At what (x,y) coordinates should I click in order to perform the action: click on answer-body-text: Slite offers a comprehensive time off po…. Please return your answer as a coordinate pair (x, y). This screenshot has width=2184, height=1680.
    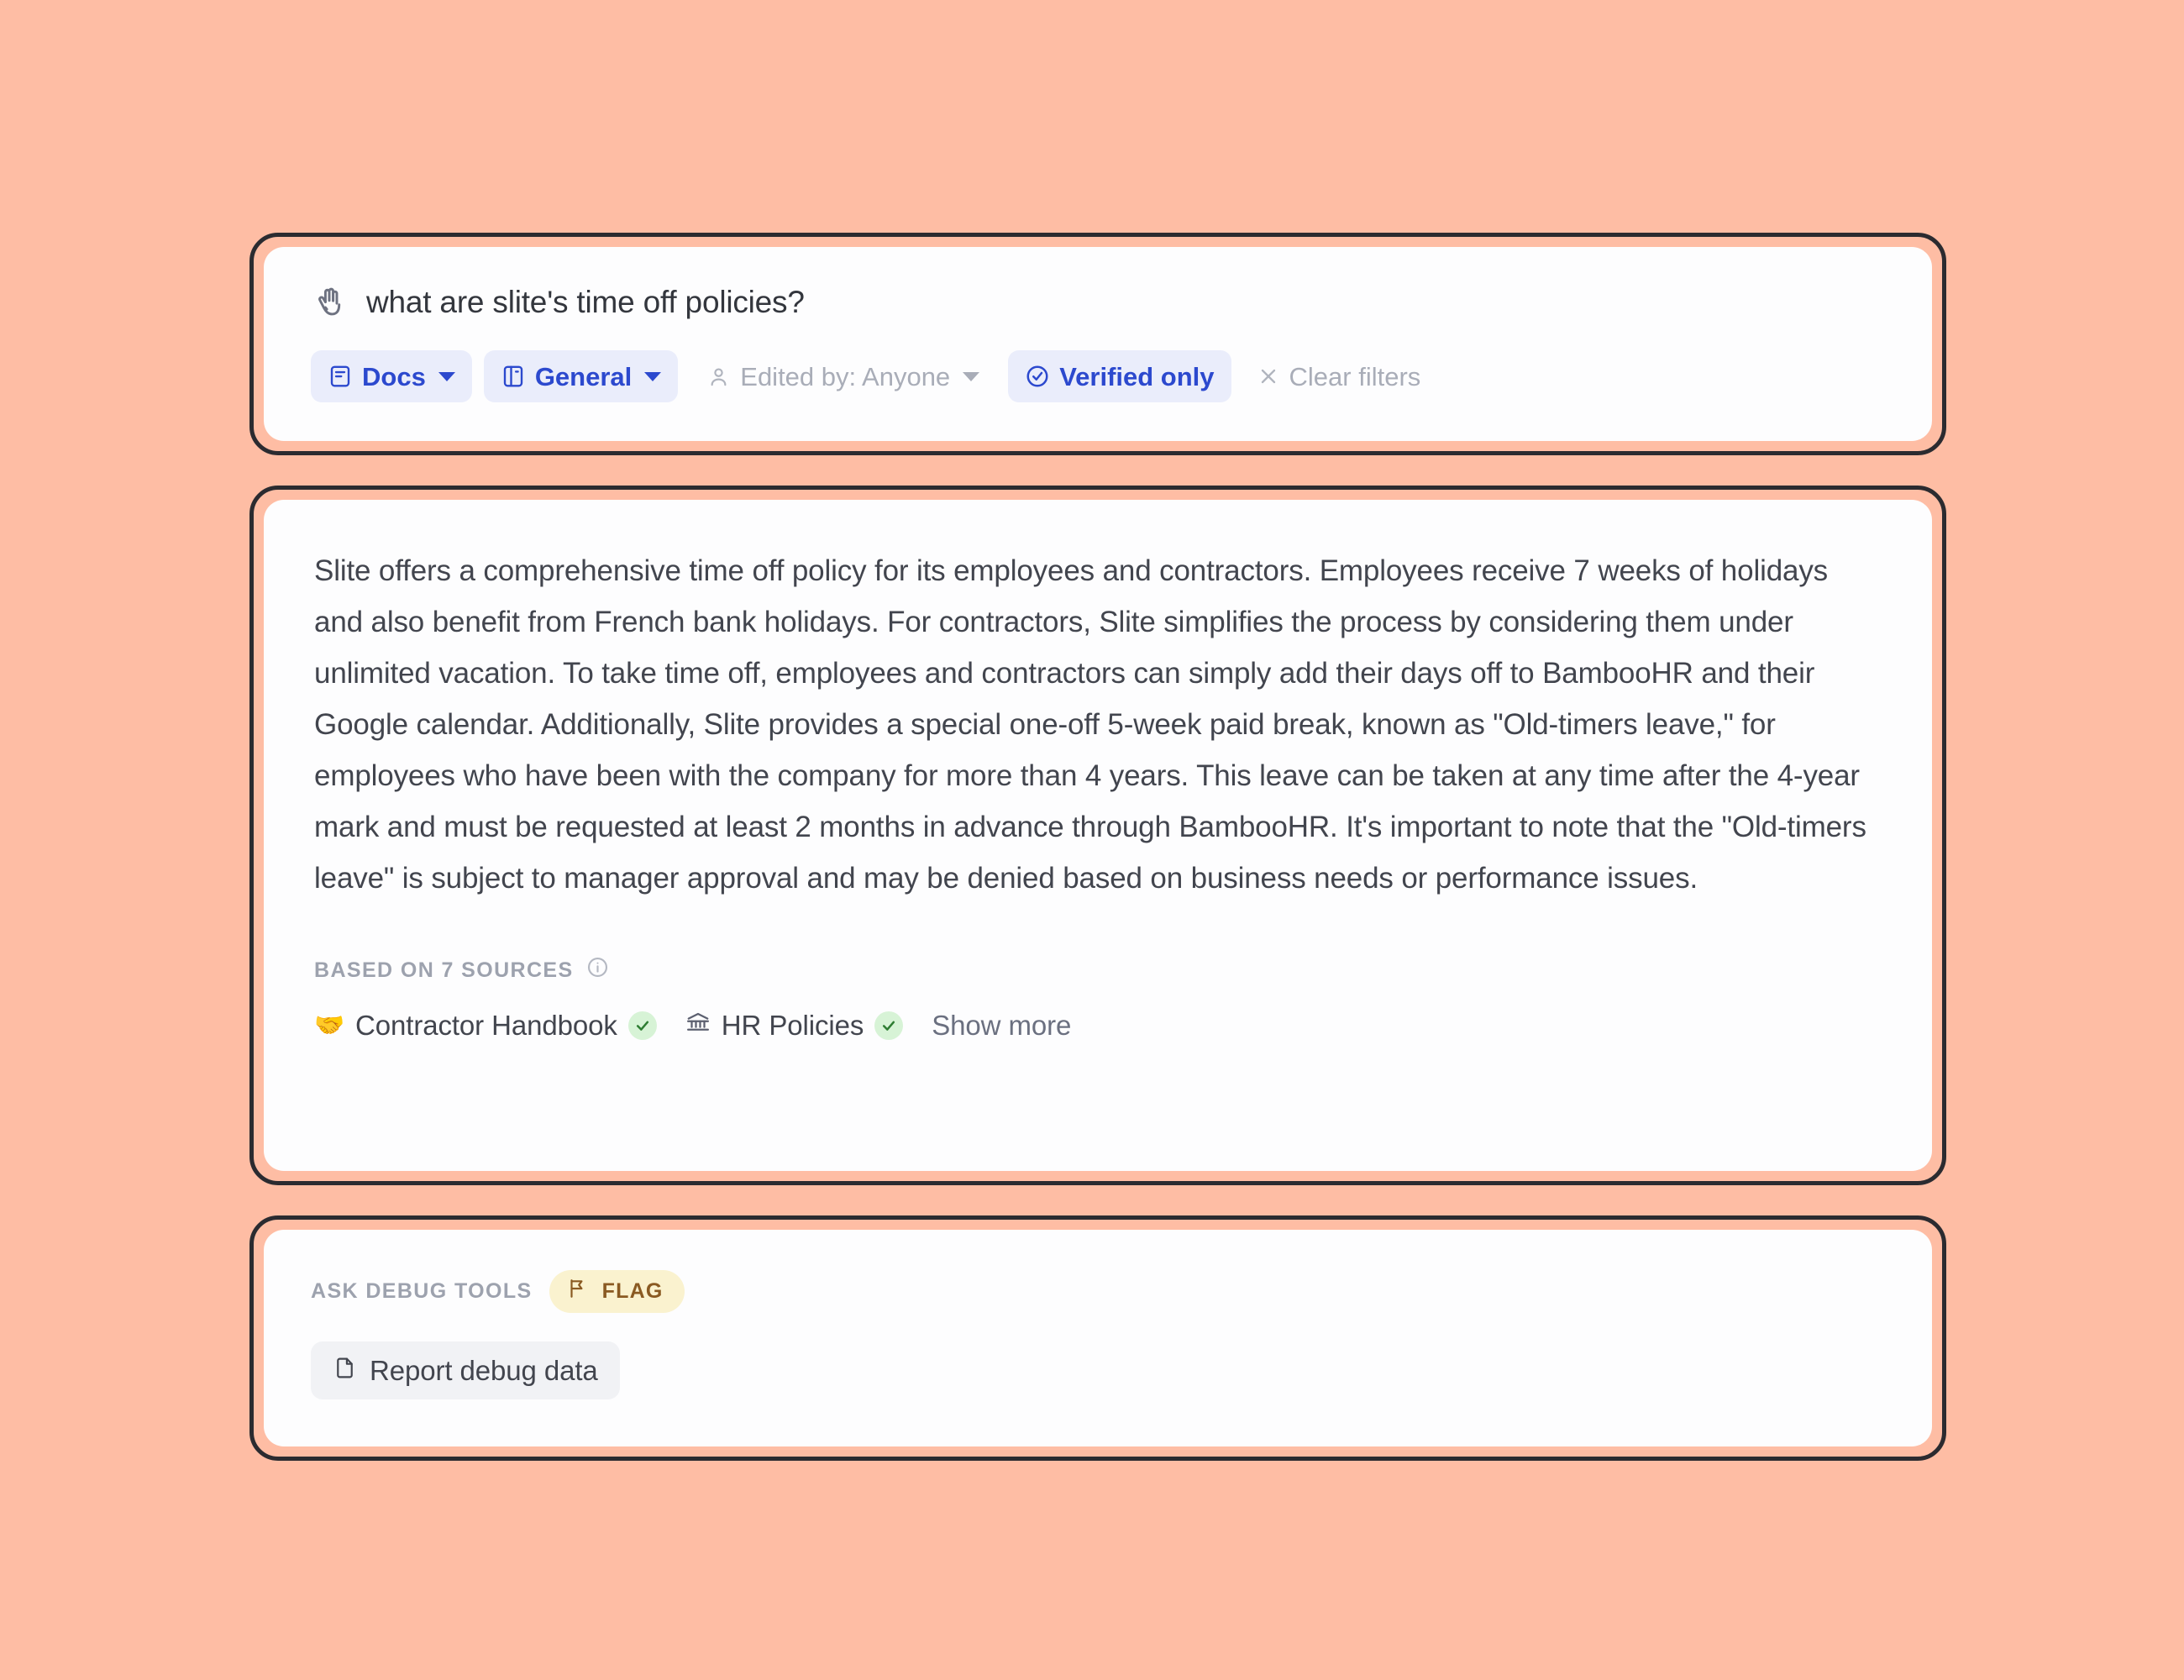
    Looking at the image, I should click on (1090, 724).